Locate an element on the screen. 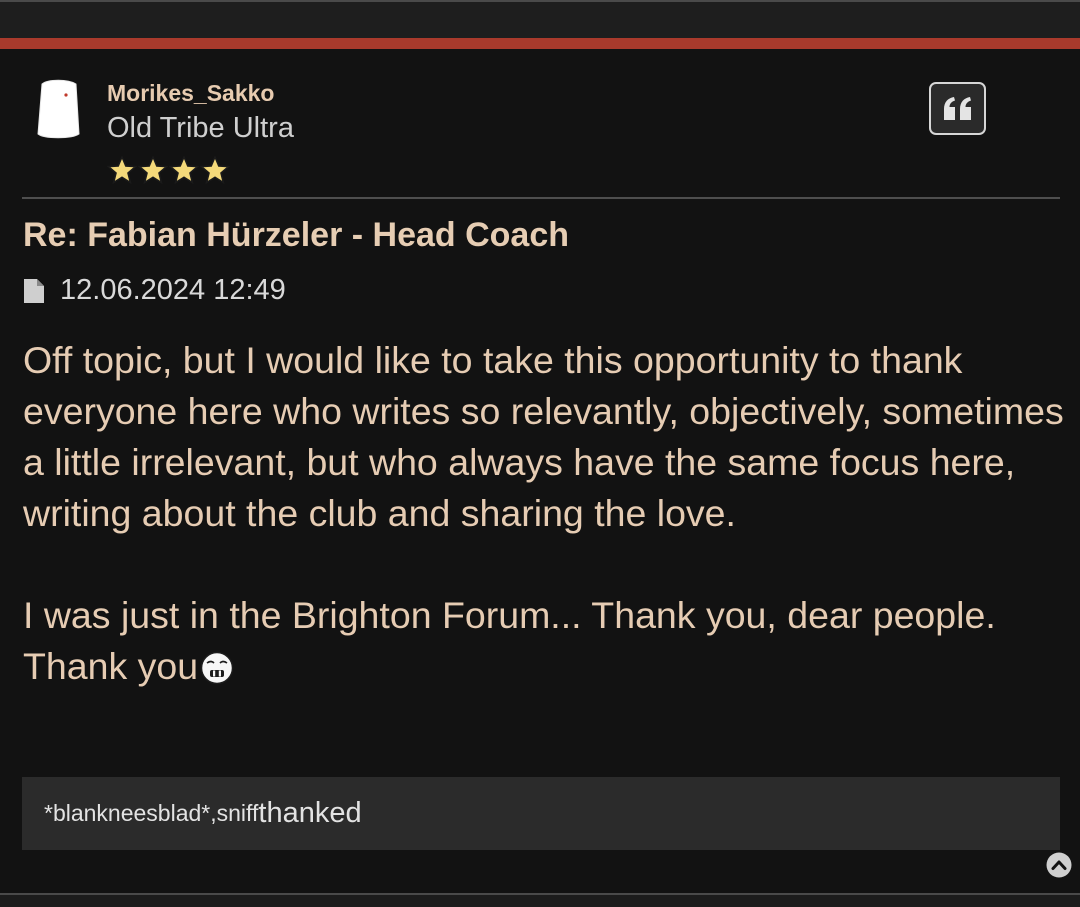 This screenshot has height=907, width=1080. file-icon is located at coordinates (34, 291).